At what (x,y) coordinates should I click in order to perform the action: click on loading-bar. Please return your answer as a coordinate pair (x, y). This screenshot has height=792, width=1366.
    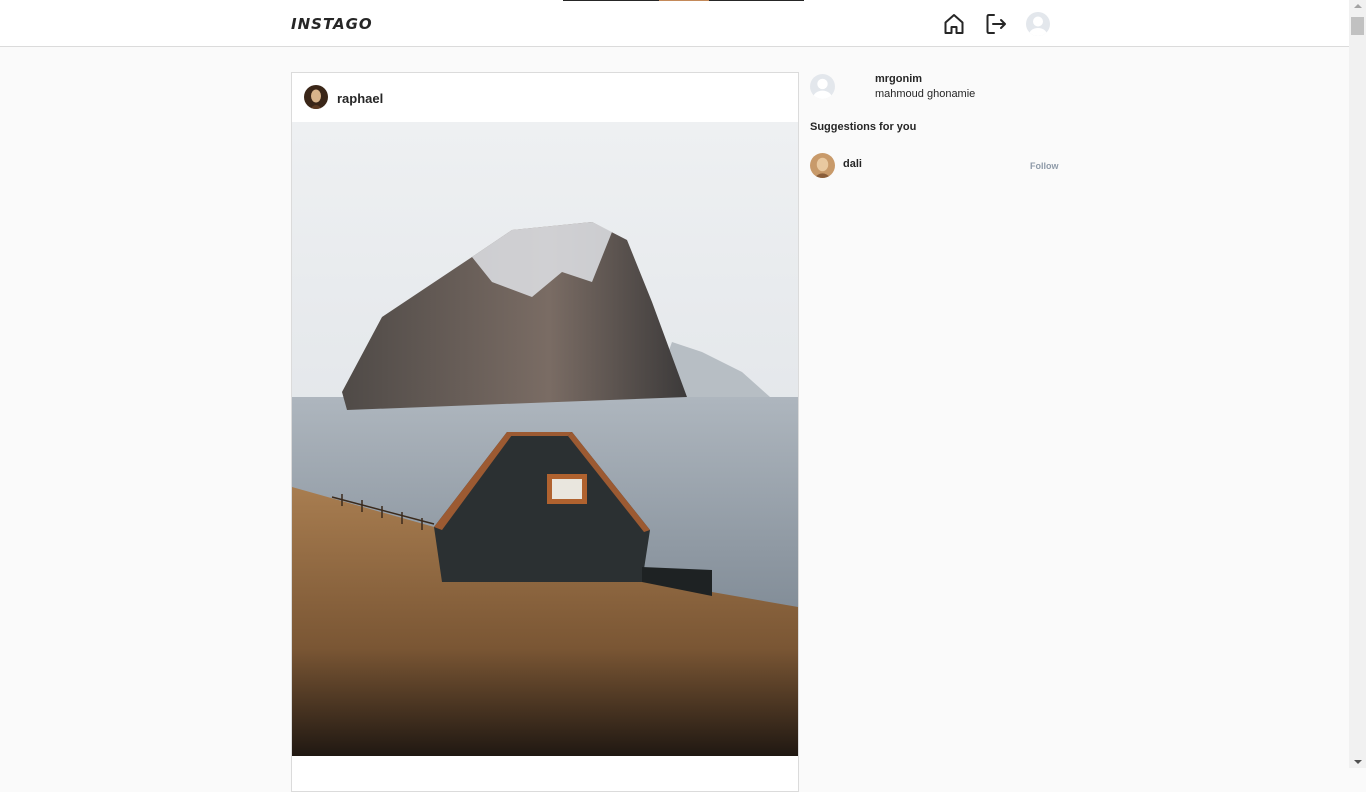
    Looking at the image, I should click on (683, 0).